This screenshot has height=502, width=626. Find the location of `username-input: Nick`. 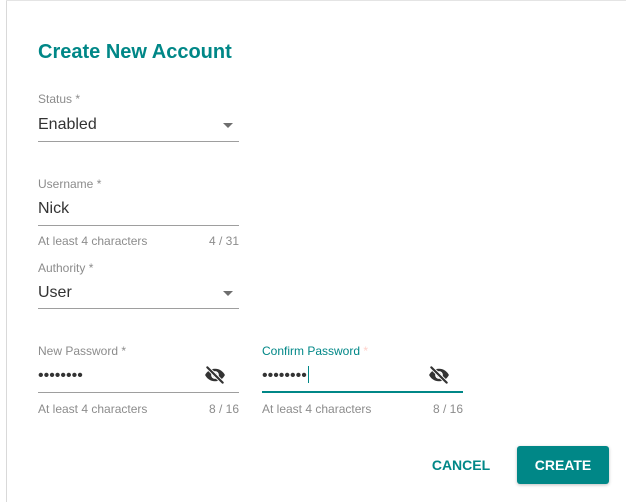

username-input: Nick is located at coordinates (53, 209).